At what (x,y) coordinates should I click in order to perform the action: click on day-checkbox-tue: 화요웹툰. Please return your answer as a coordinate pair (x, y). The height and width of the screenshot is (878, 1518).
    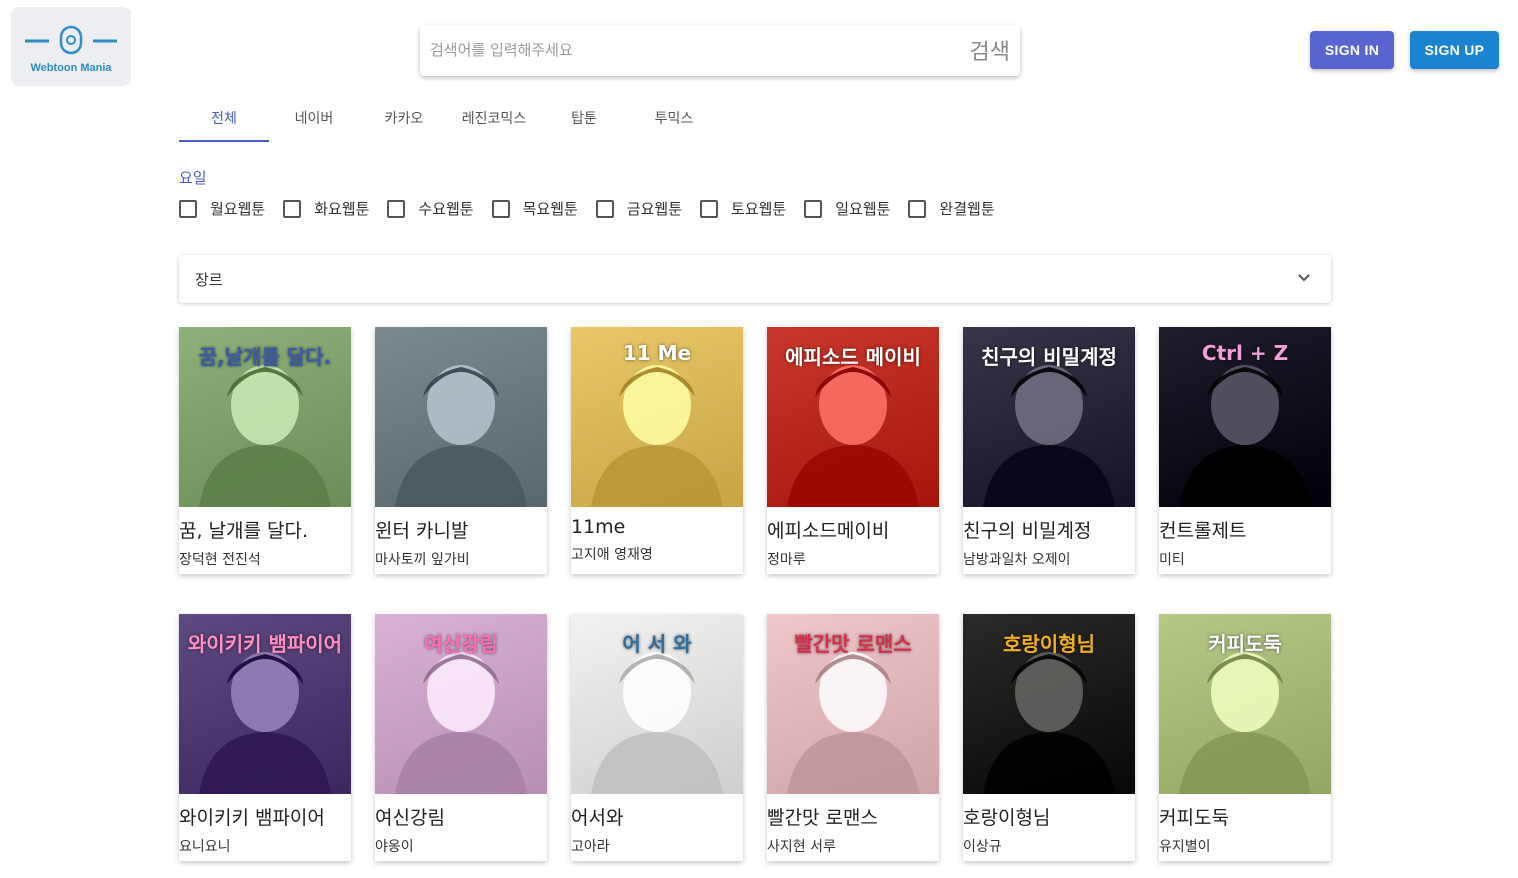
    Looking at the image, I should click on (326, 208).